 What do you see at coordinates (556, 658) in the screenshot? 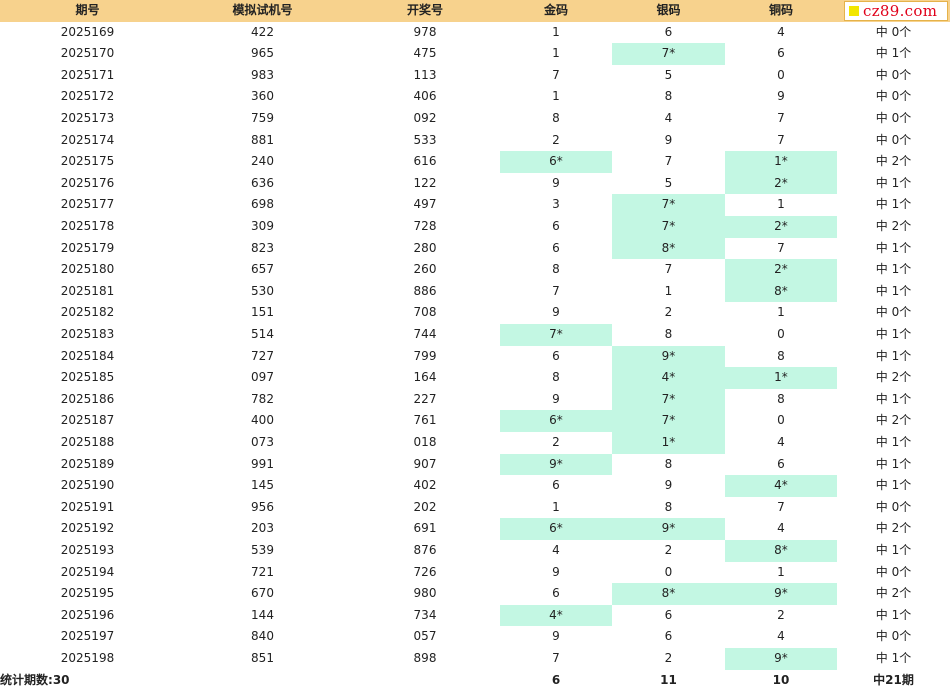
I see `row-gold-code-cell: 7` at bounding box center [556, 658].